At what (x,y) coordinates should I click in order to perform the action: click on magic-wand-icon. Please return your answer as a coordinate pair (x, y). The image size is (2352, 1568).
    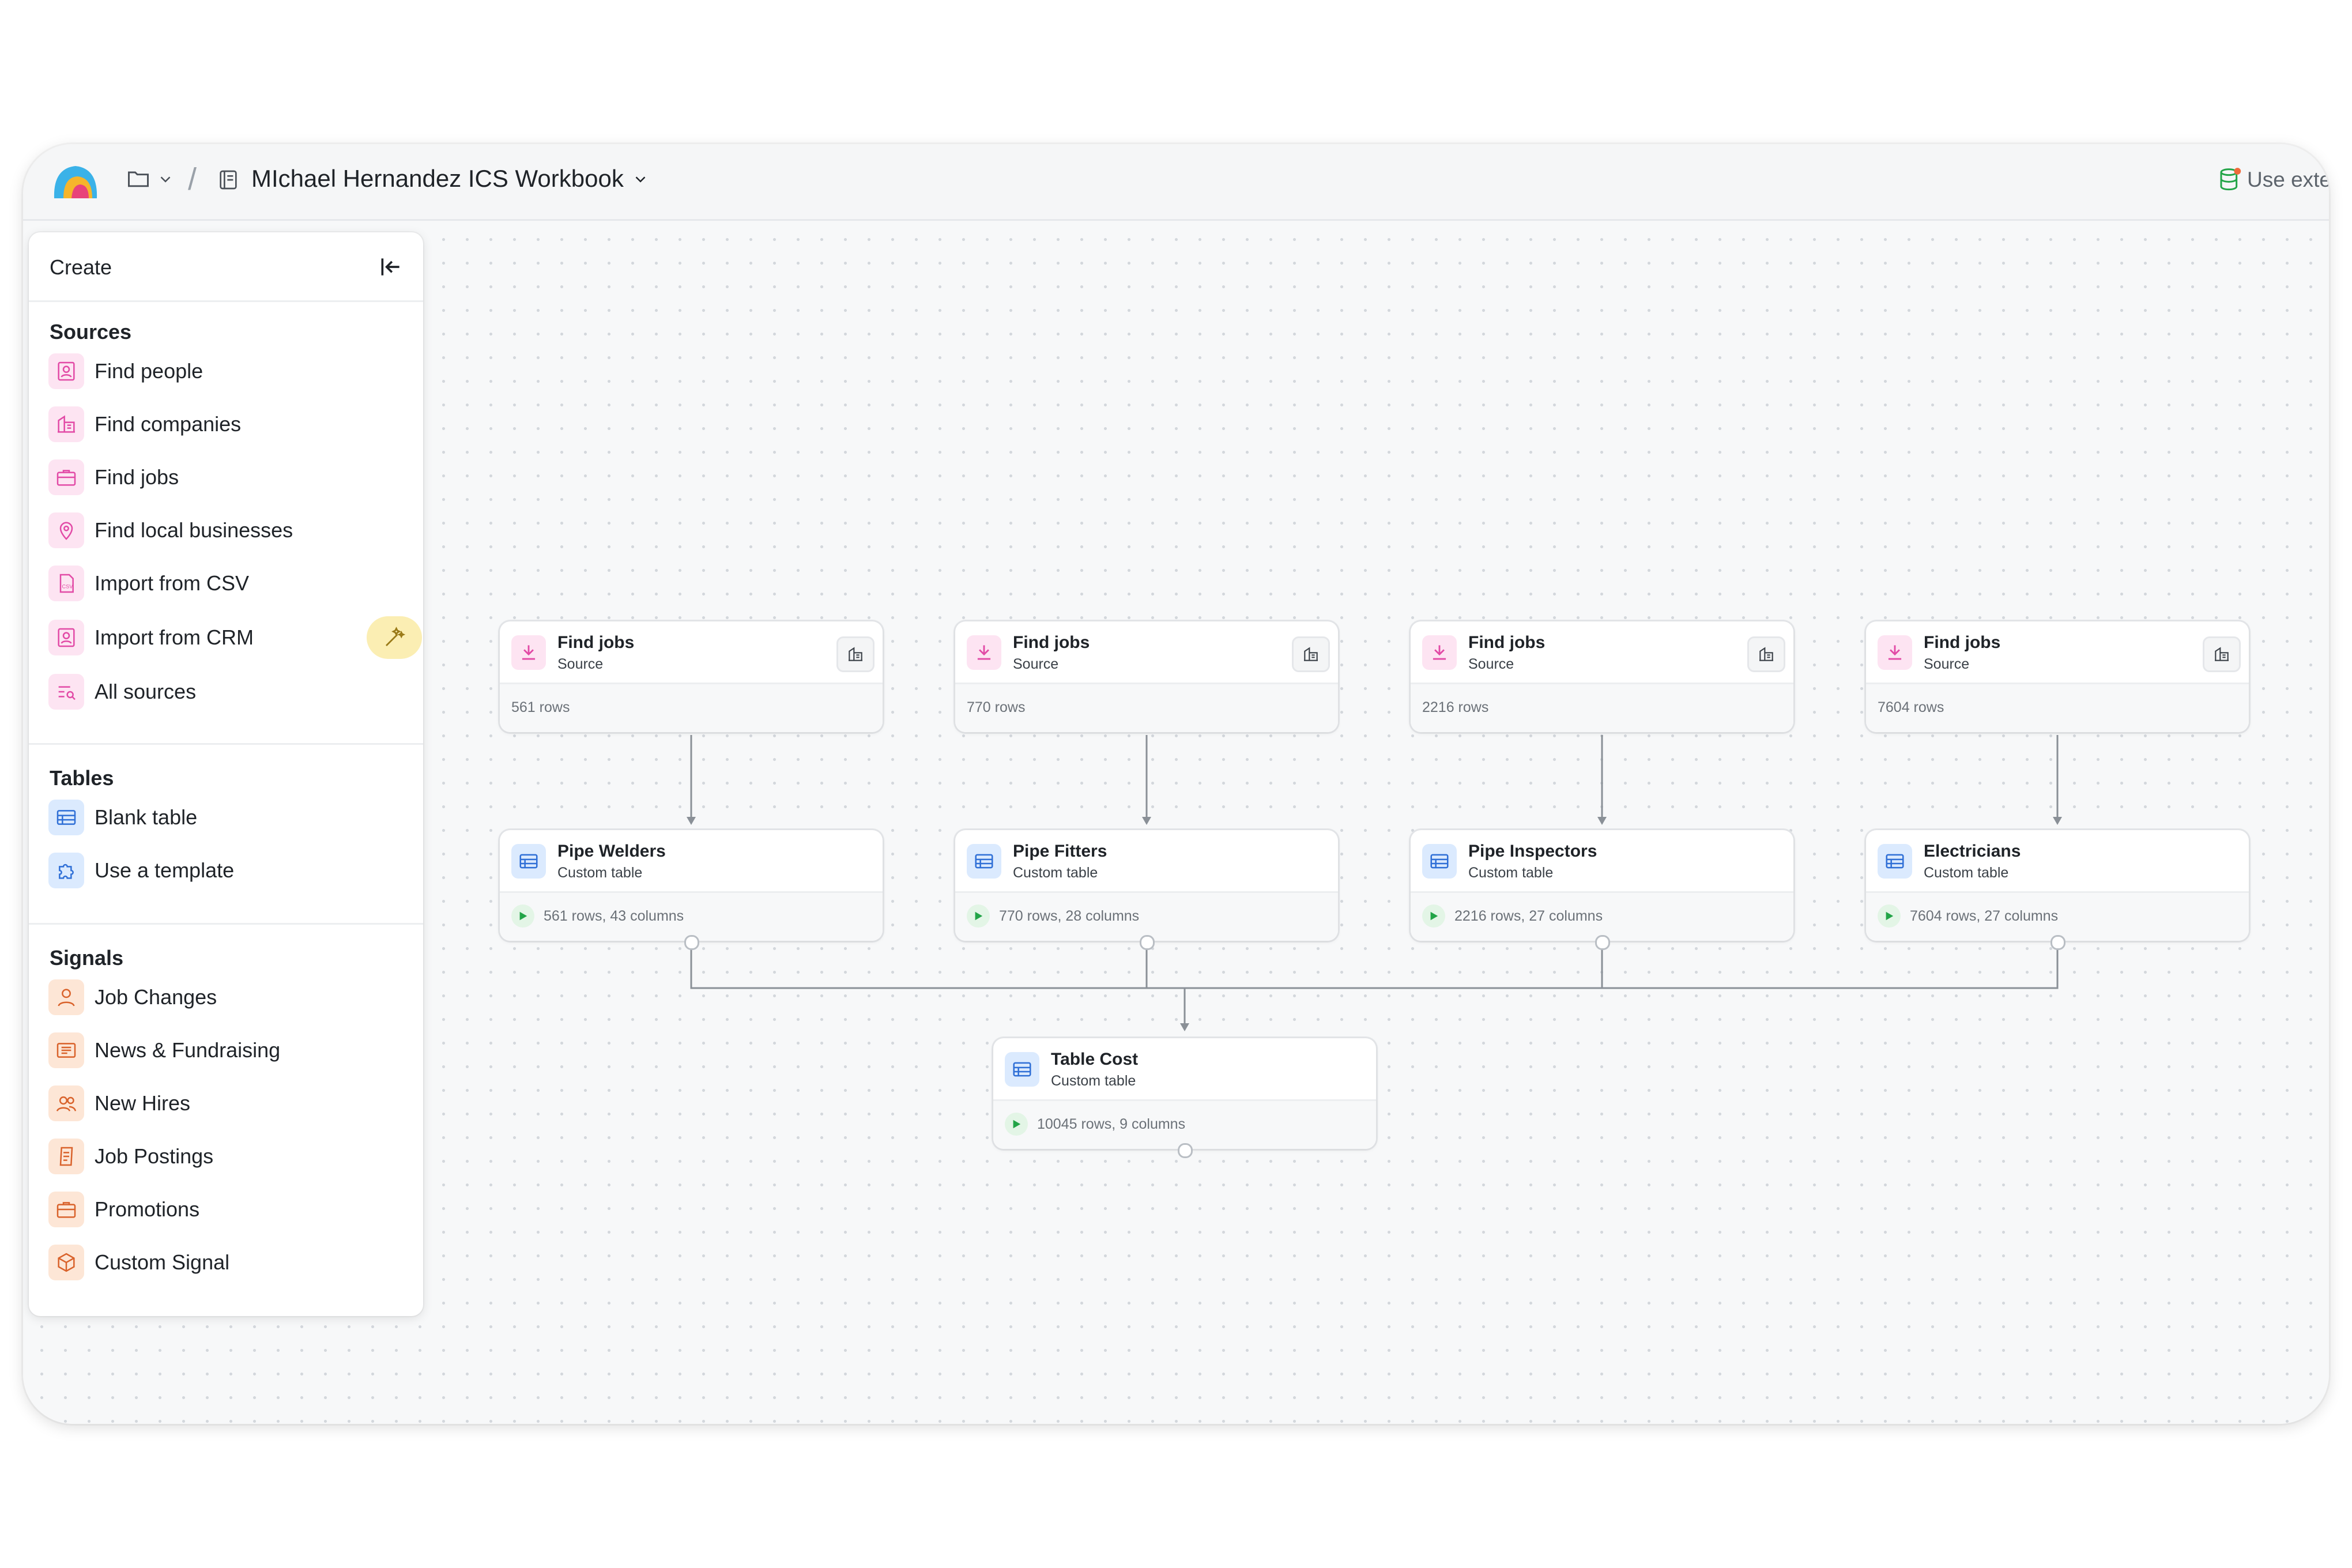
    Looking at the image, I should click on (394, 637).